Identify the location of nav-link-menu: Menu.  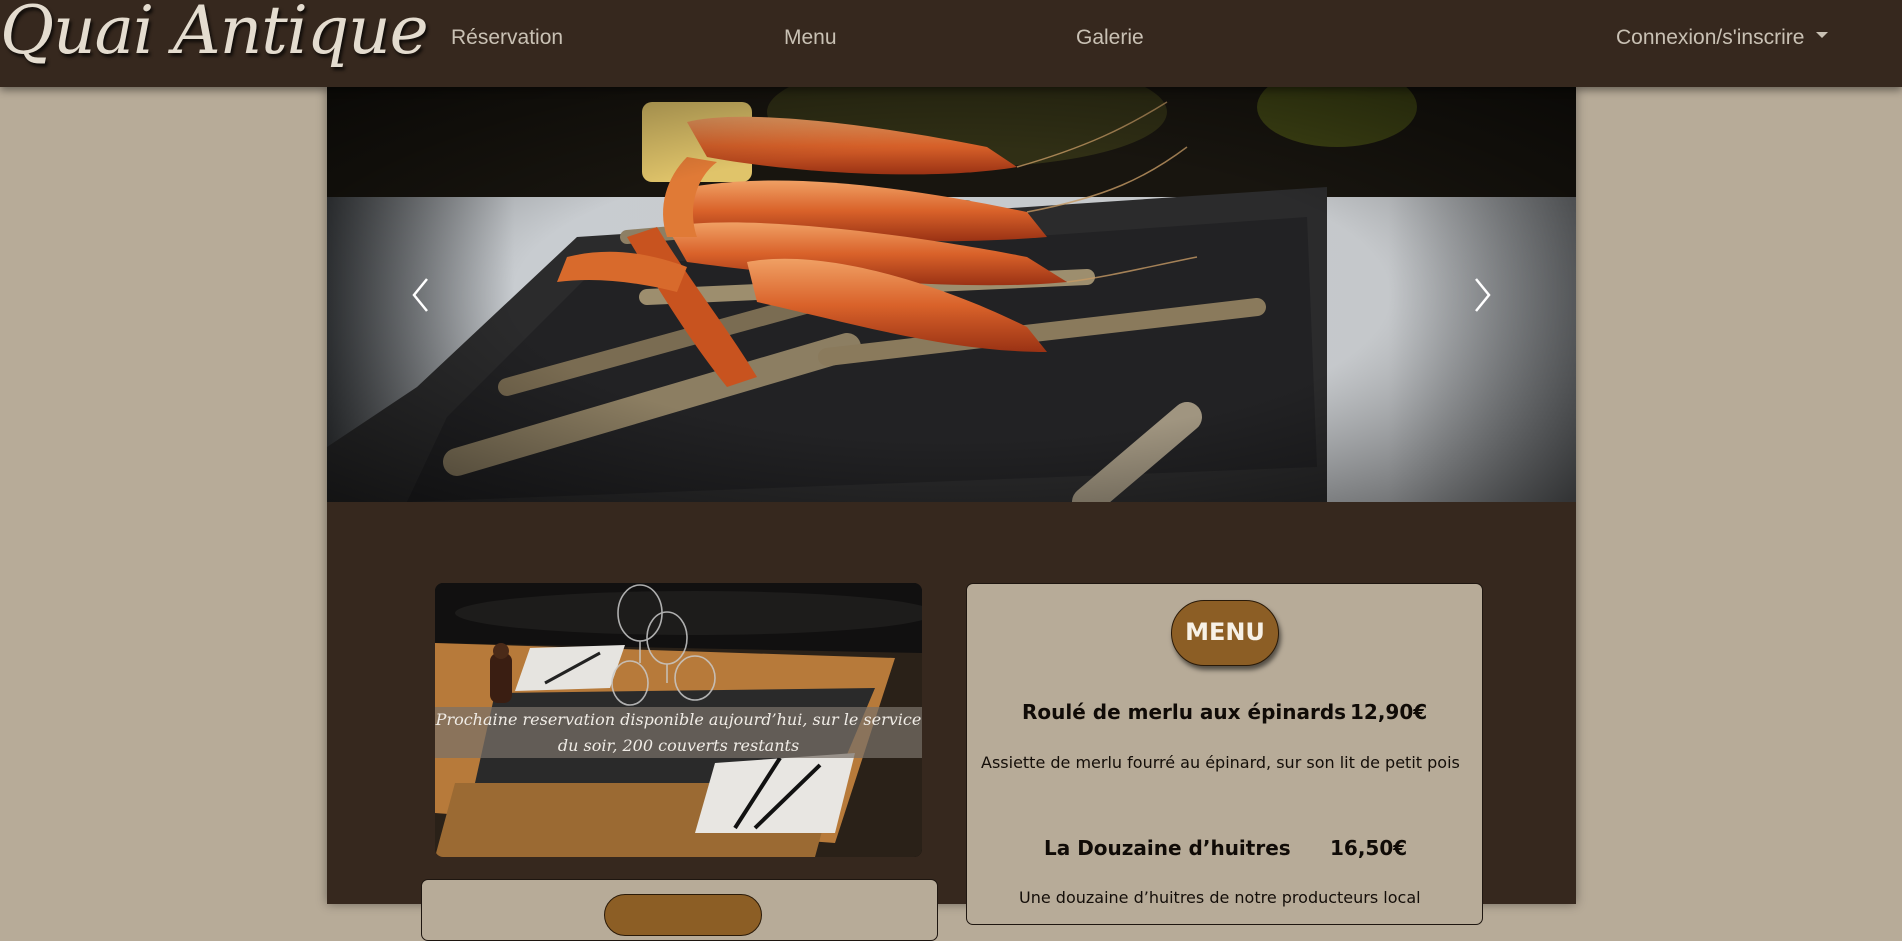
(810, 38).